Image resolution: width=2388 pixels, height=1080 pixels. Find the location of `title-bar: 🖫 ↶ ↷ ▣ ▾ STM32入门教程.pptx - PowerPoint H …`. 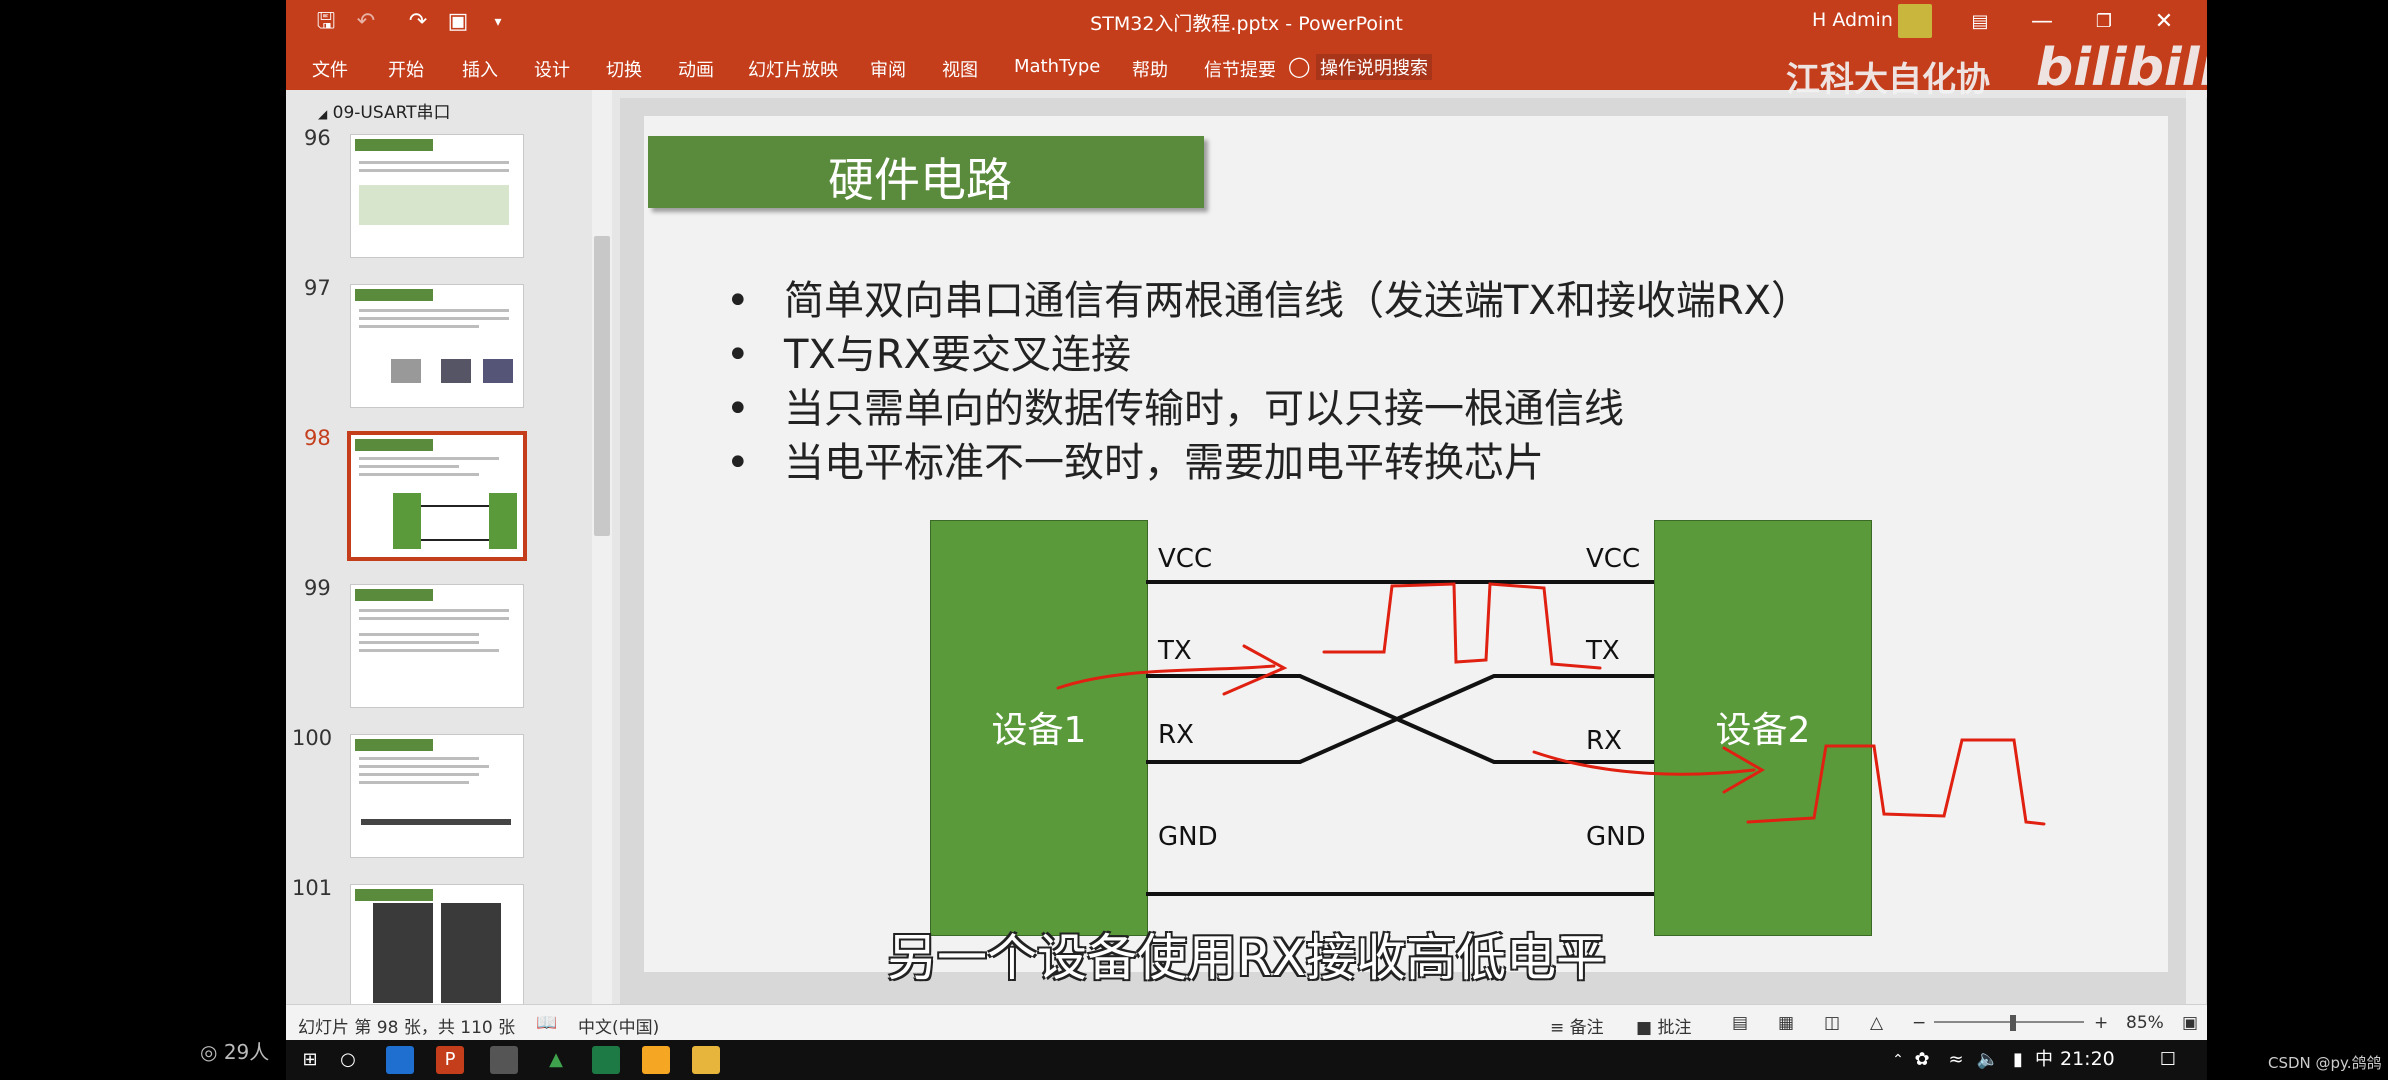

title-bar: 🖫 ↶ ↷ ▣ ▾ STM32入门教程.pptx - PowerPoint H … is located at coordinates (1246, 22).